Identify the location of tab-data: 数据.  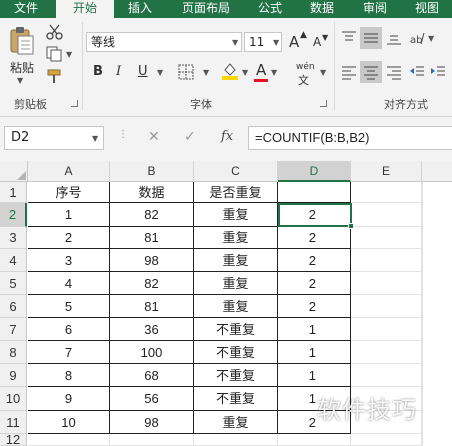
(322, 9).